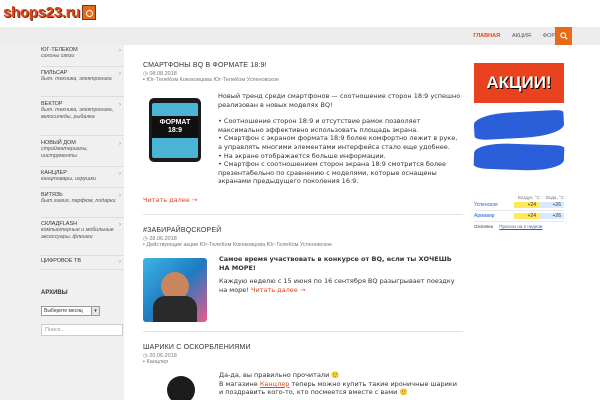  Describe the element at coordinates (175, 290) in the screenshot. I see `post-image-contest` at that location.